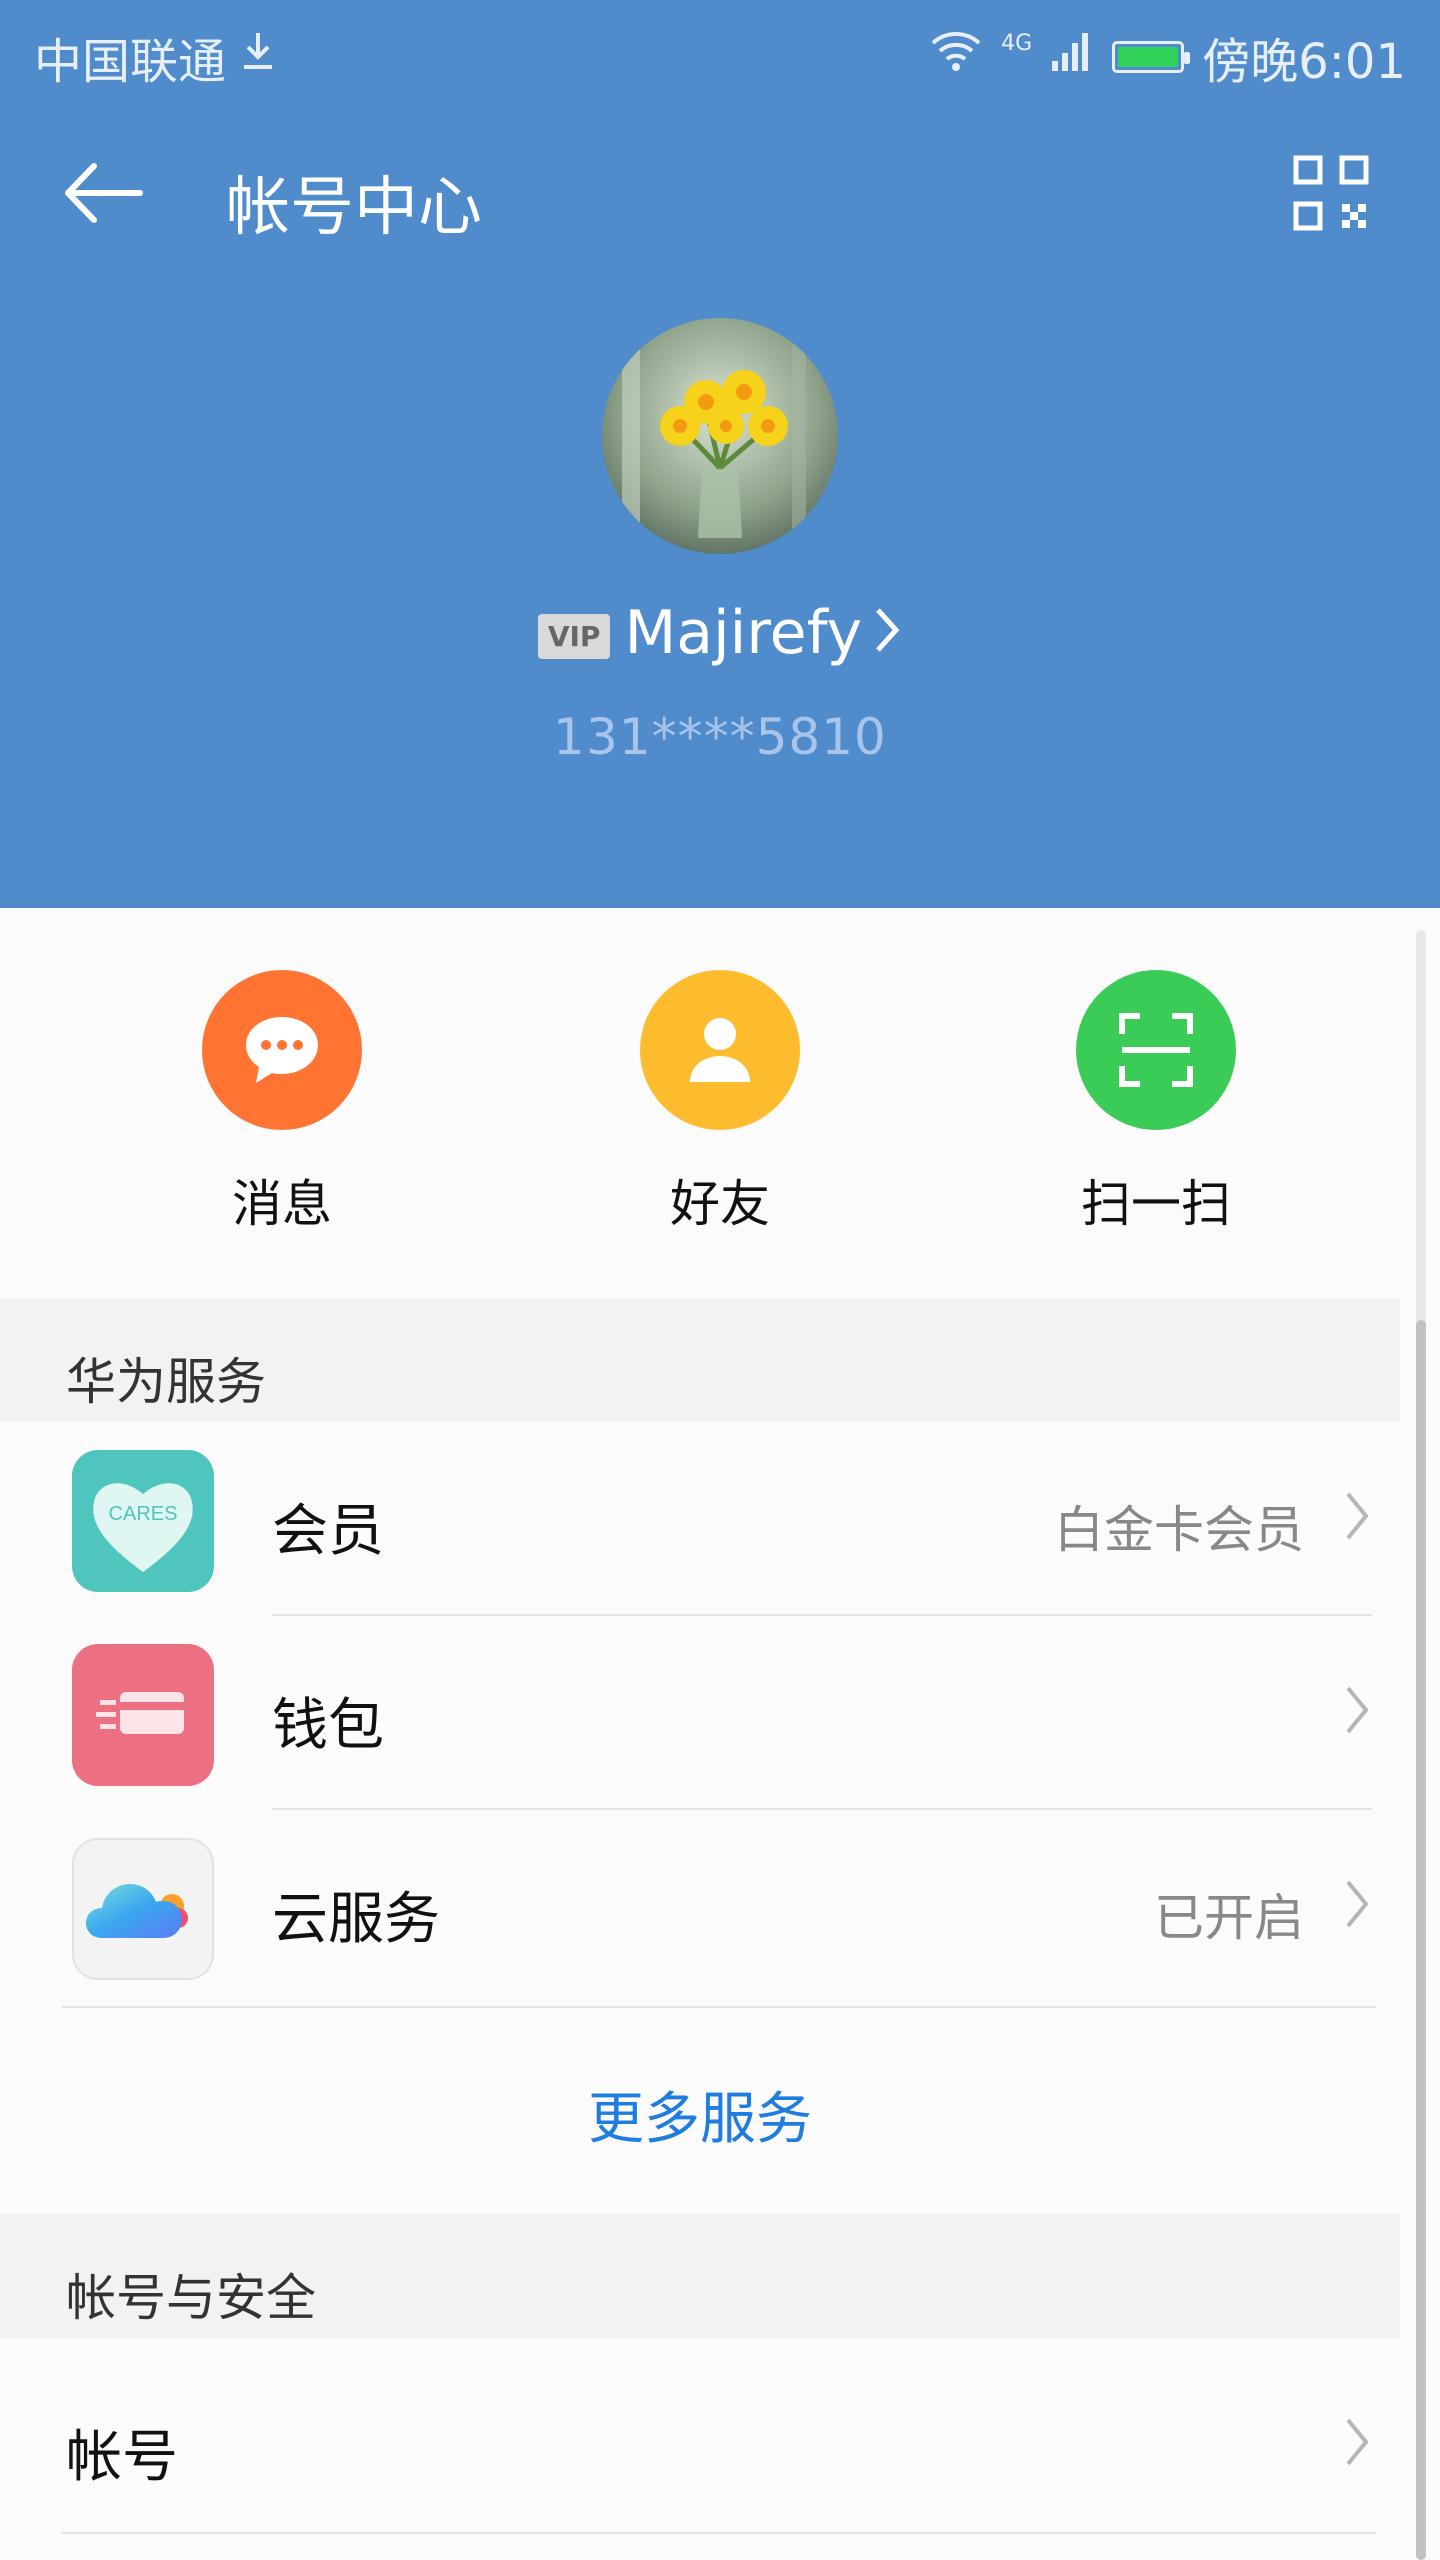  I want to click on section-title: 华为服务, so click(166, 1382).